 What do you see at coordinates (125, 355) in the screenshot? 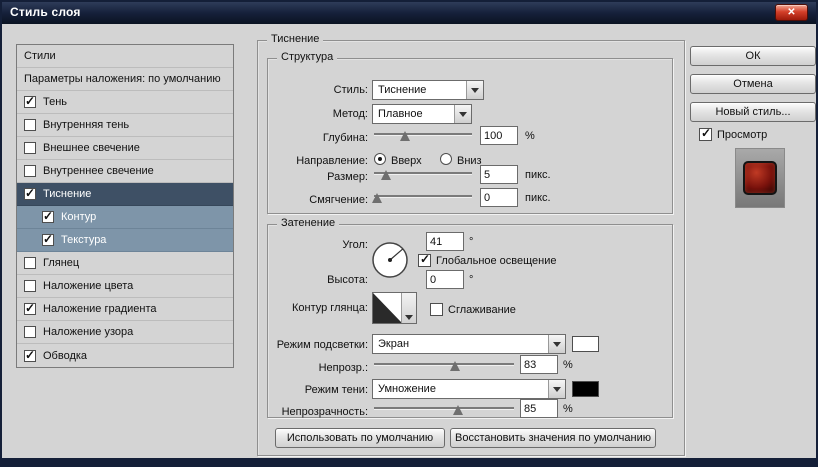
I see `list-item-stroke: ✓ Обводка` at bounding box center [125, 355].